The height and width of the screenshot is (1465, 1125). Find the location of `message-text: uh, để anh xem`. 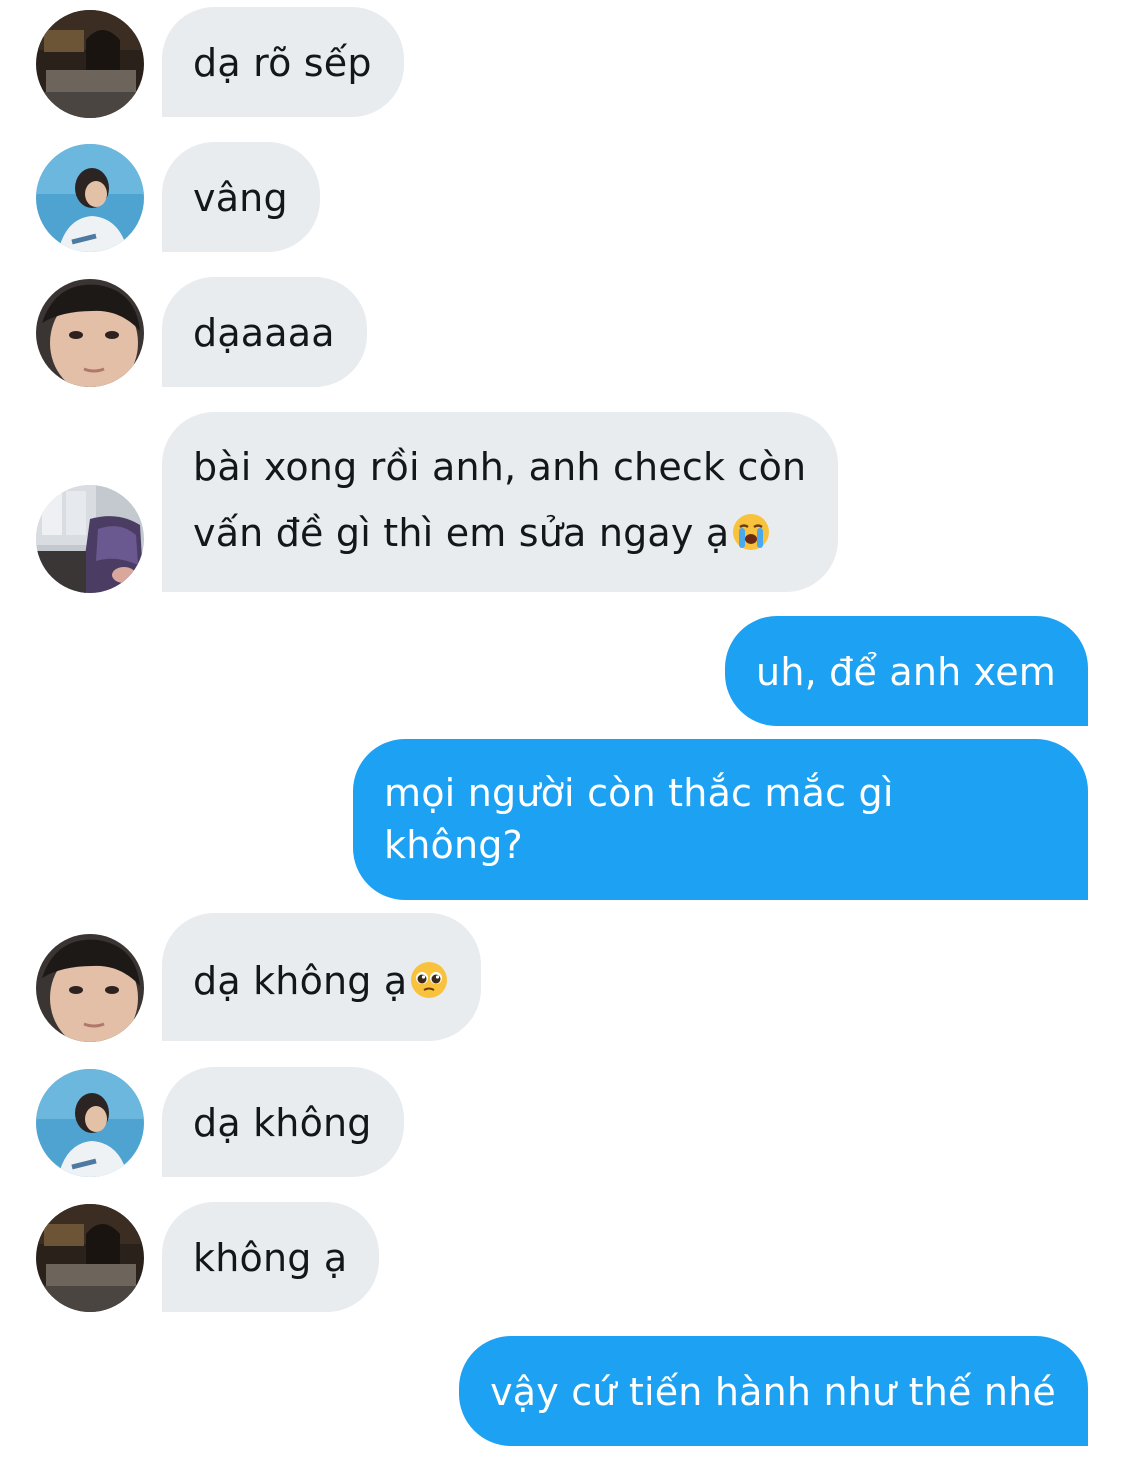

message-text: uh, để anh xem is located at coordinates (906, 672).